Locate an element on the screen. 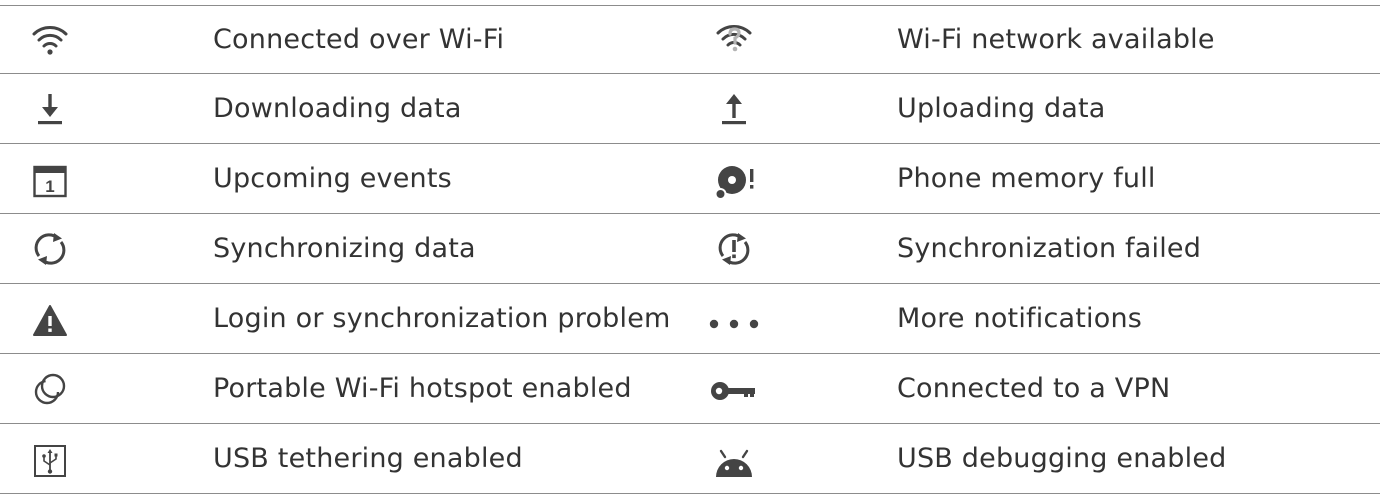  usb-tethering-icon is located at coordinates (50, 461).